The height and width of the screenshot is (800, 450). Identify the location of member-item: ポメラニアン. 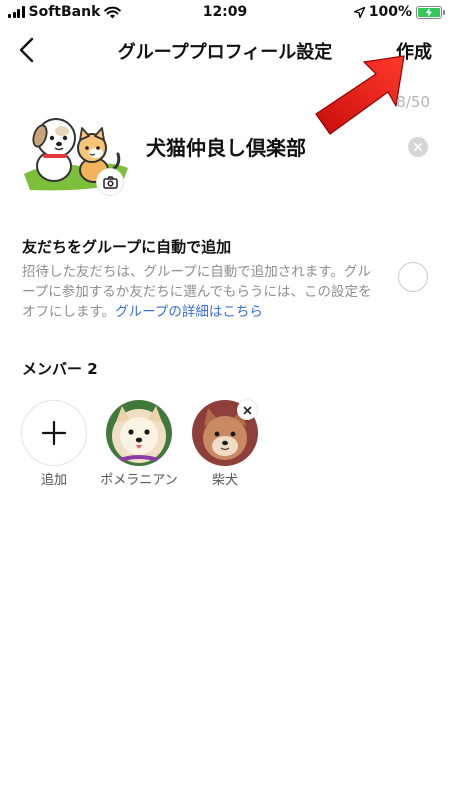
(139, 444).